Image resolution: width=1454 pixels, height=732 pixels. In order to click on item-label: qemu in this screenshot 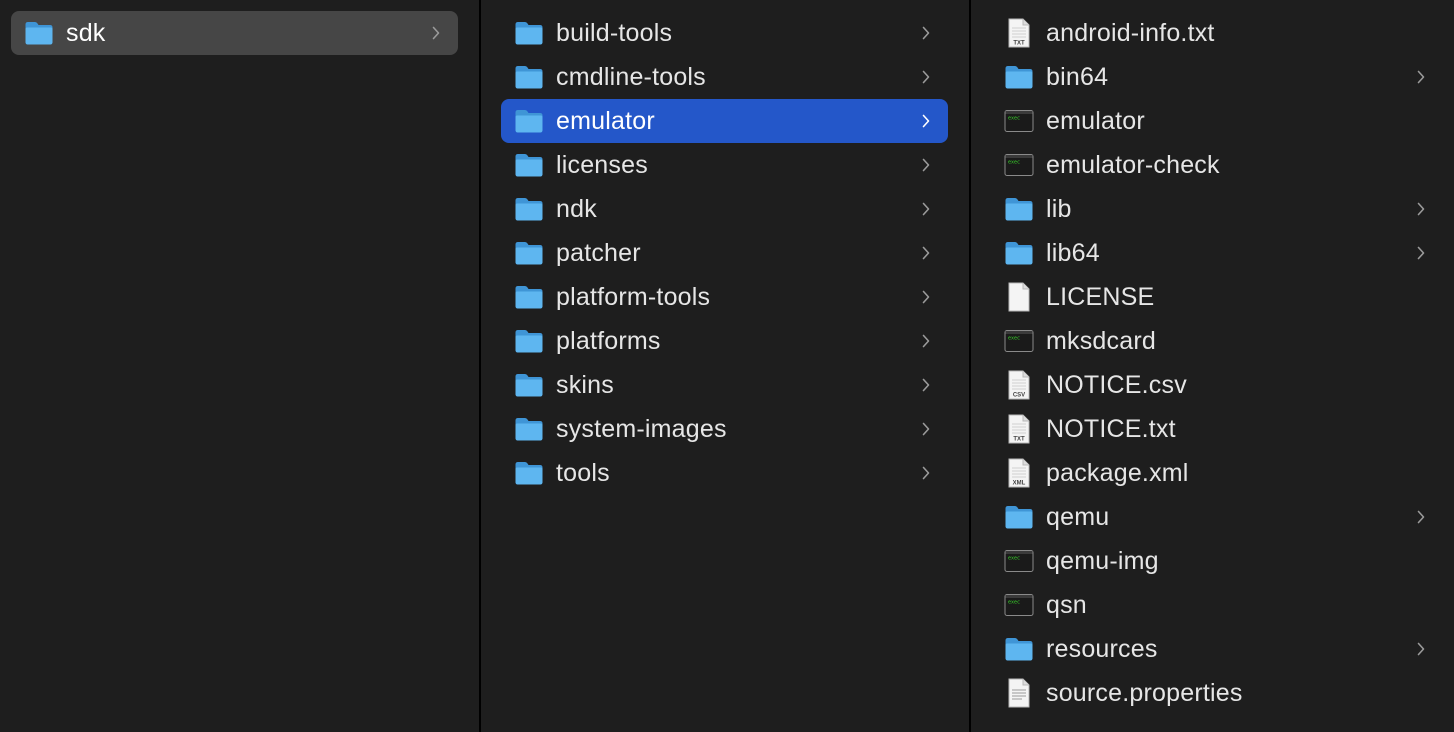, I will do `click(1078, 516)`.